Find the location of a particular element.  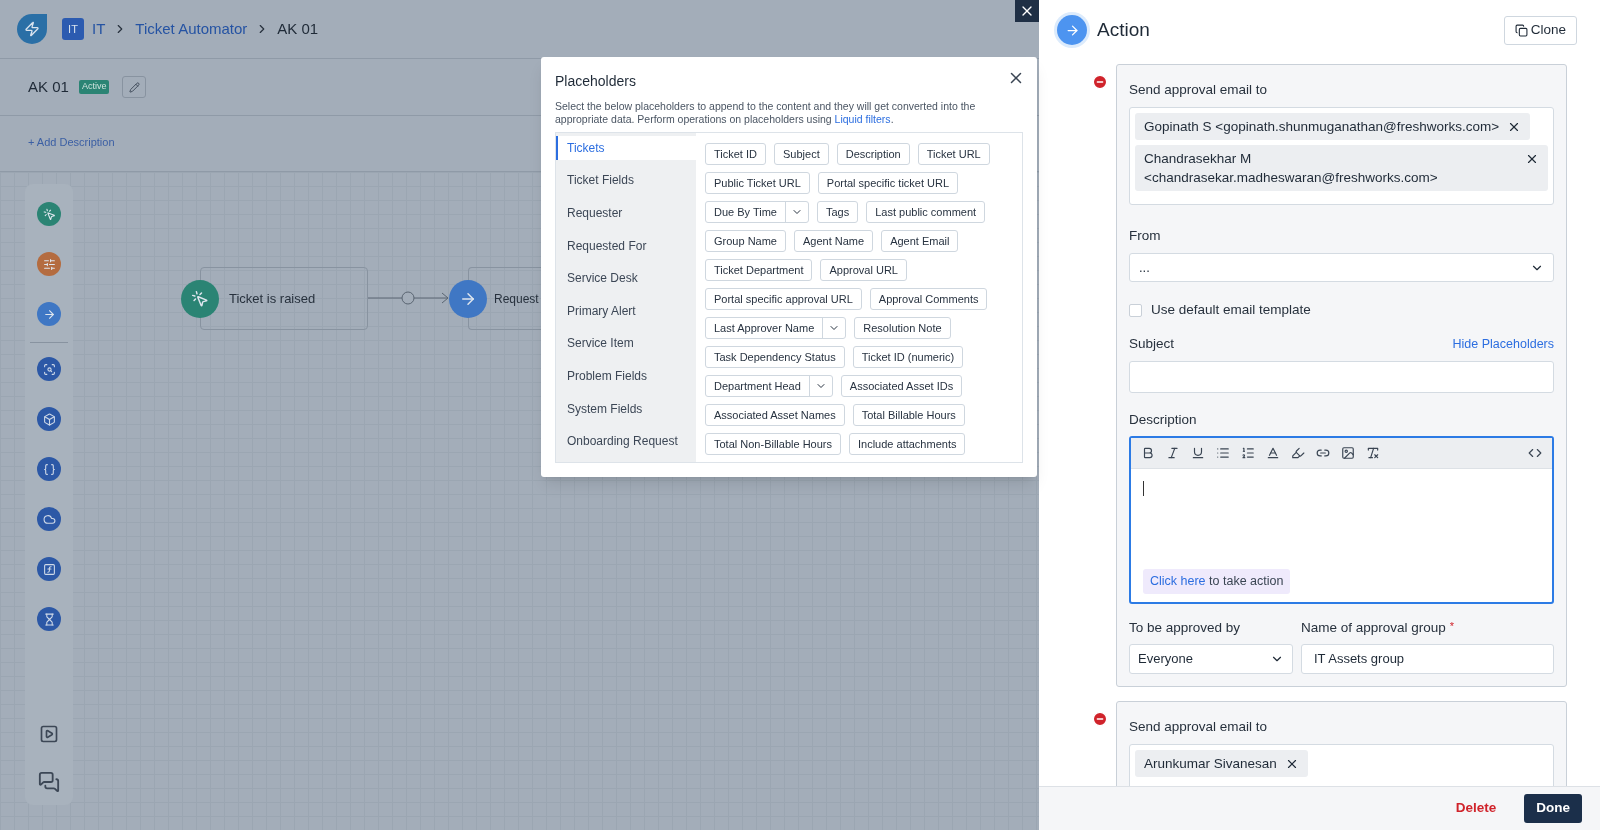

subject-field is located at coordinates (1341, 376).